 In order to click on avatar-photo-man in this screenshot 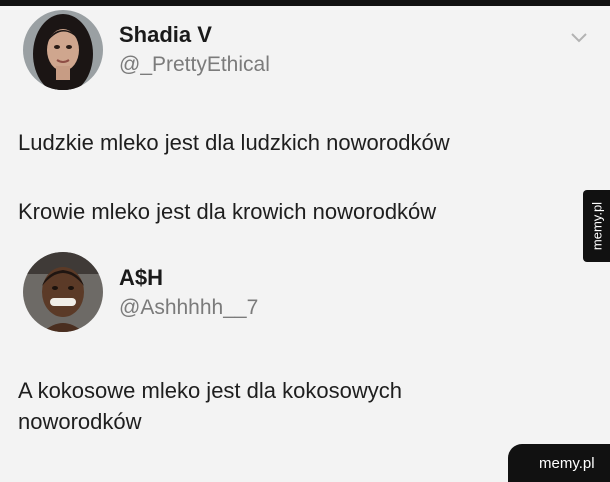, I will do `click(63, 292)`.